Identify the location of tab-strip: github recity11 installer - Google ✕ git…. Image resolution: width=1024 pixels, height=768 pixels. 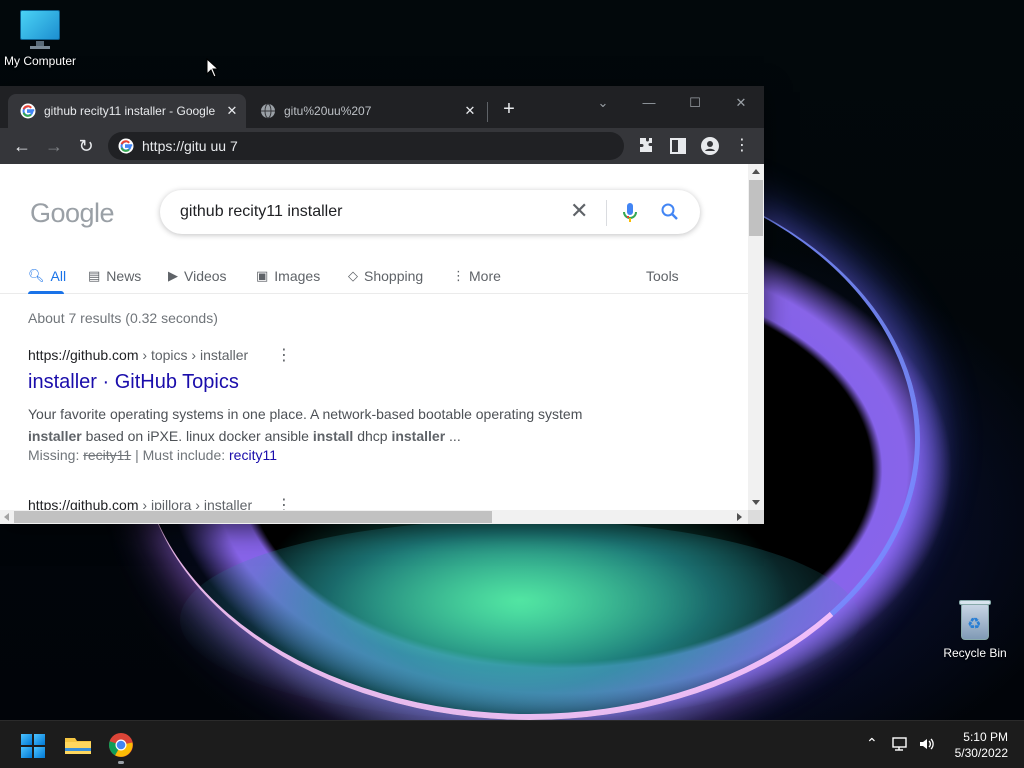
(382, 107).